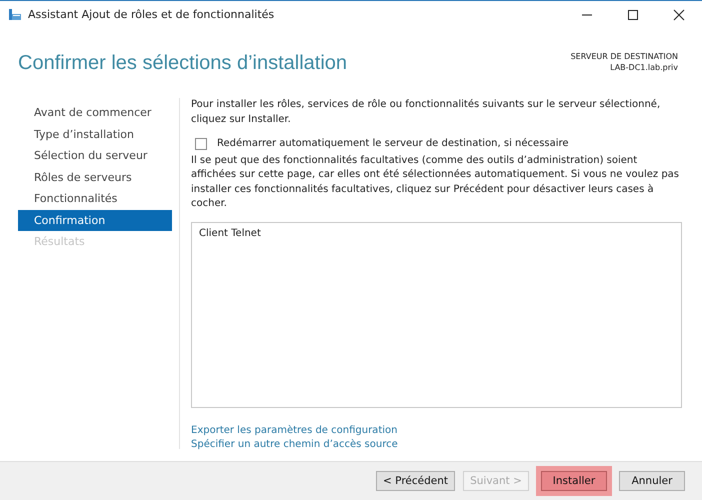 The height and width of the screenshot is (500, 702). Describe the element at coordinates (95, 177) in the screenshot. I see `sidebar-item: Rôles de serveurs` at that location.